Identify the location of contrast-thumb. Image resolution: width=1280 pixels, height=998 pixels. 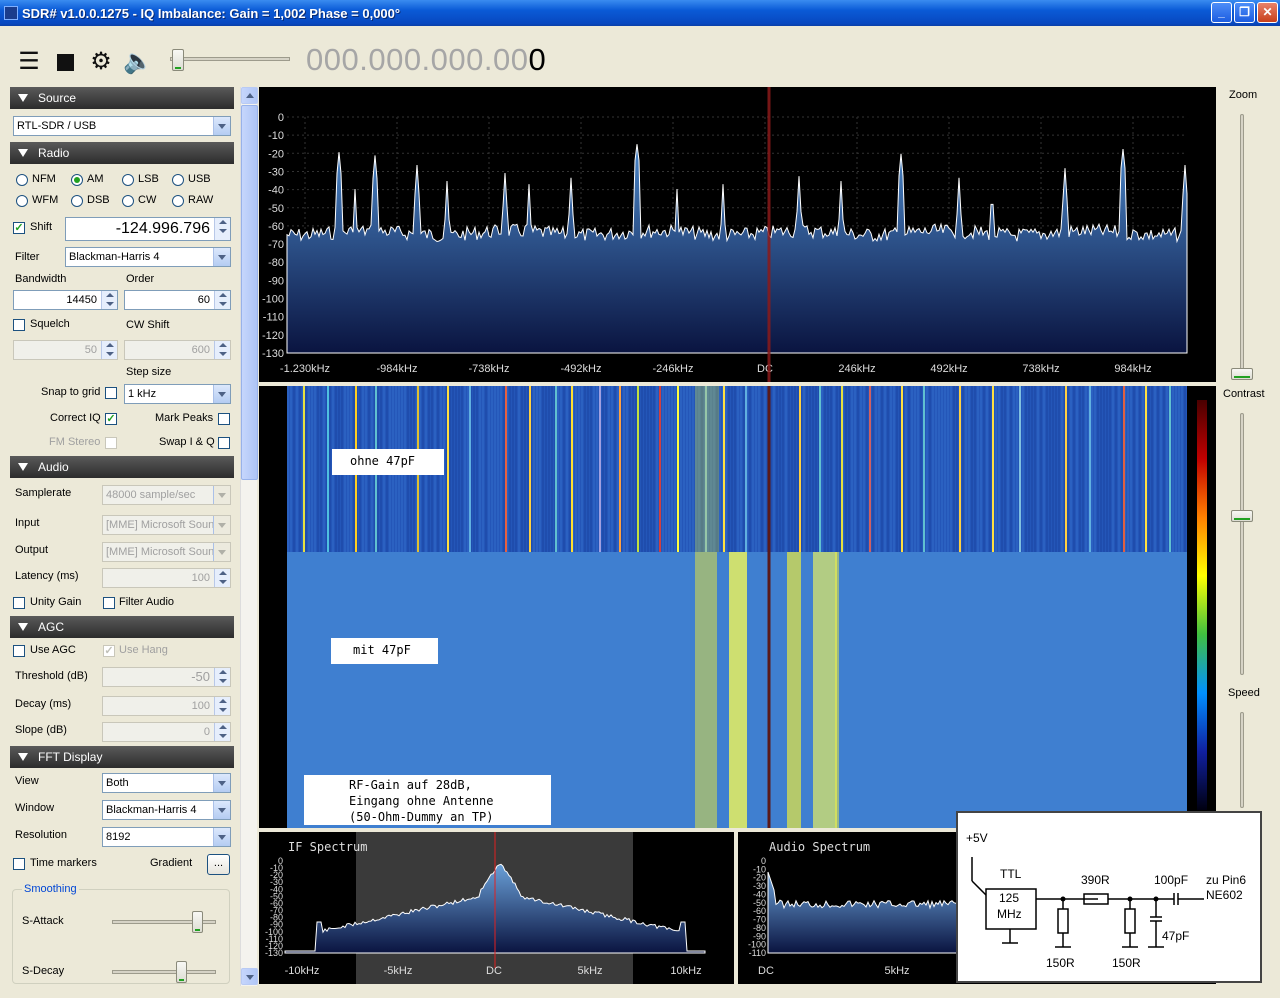
(1242, 515).